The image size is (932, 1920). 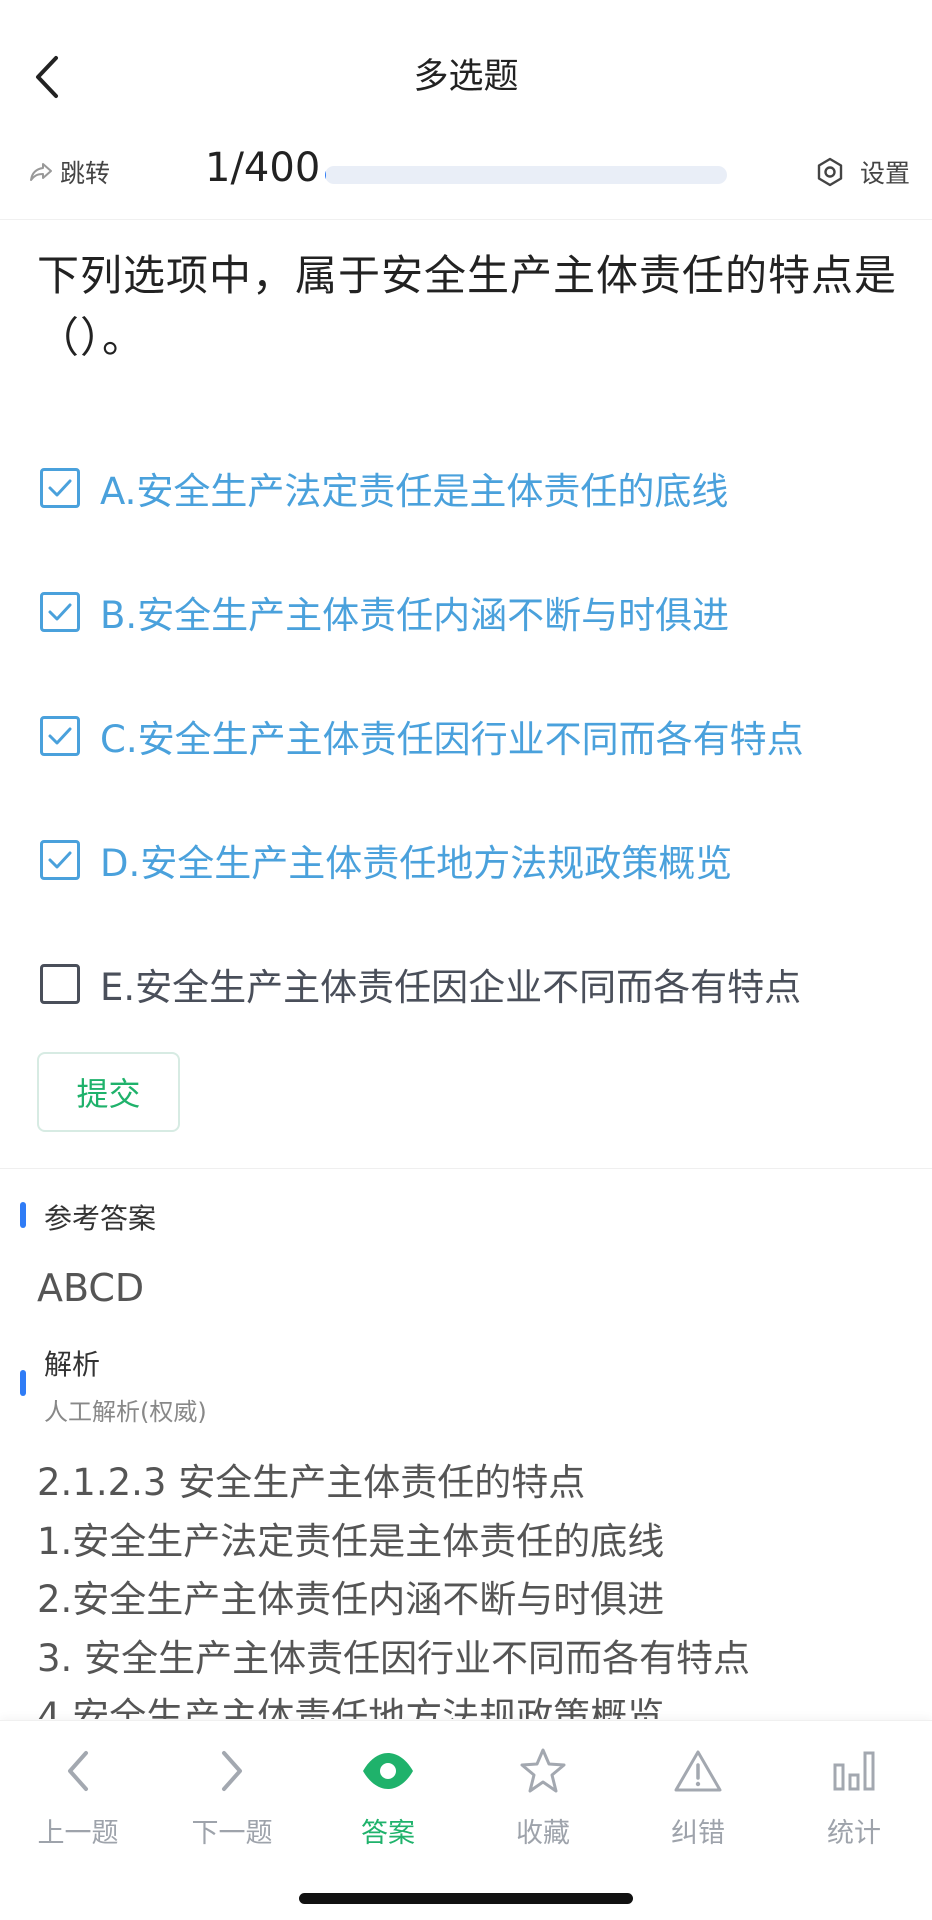 I want to click on bar-chart-icon, so click(x=854, y=1771).